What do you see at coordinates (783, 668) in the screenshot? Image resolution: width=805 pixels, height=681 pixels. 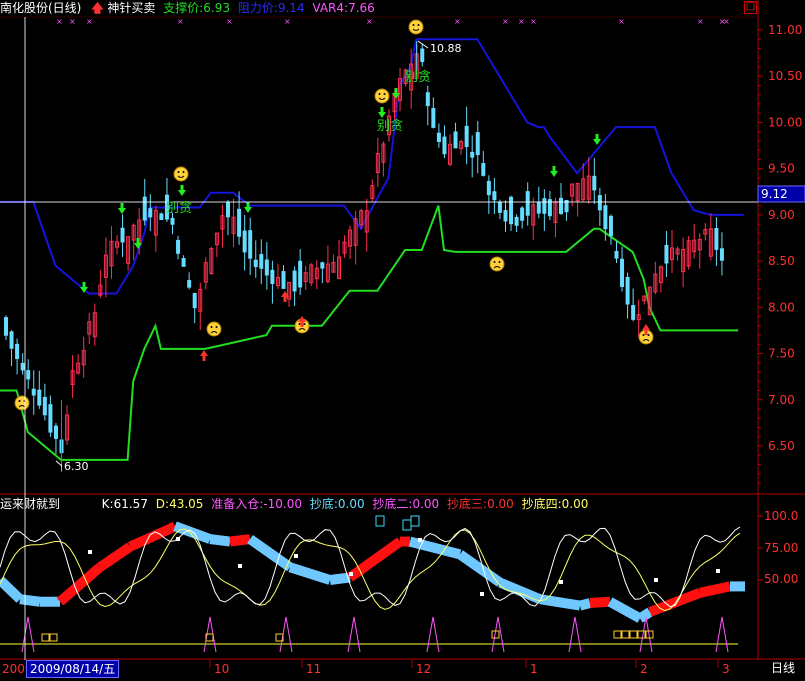 I see `period-button: 日线` at bounding box center [783, 668].